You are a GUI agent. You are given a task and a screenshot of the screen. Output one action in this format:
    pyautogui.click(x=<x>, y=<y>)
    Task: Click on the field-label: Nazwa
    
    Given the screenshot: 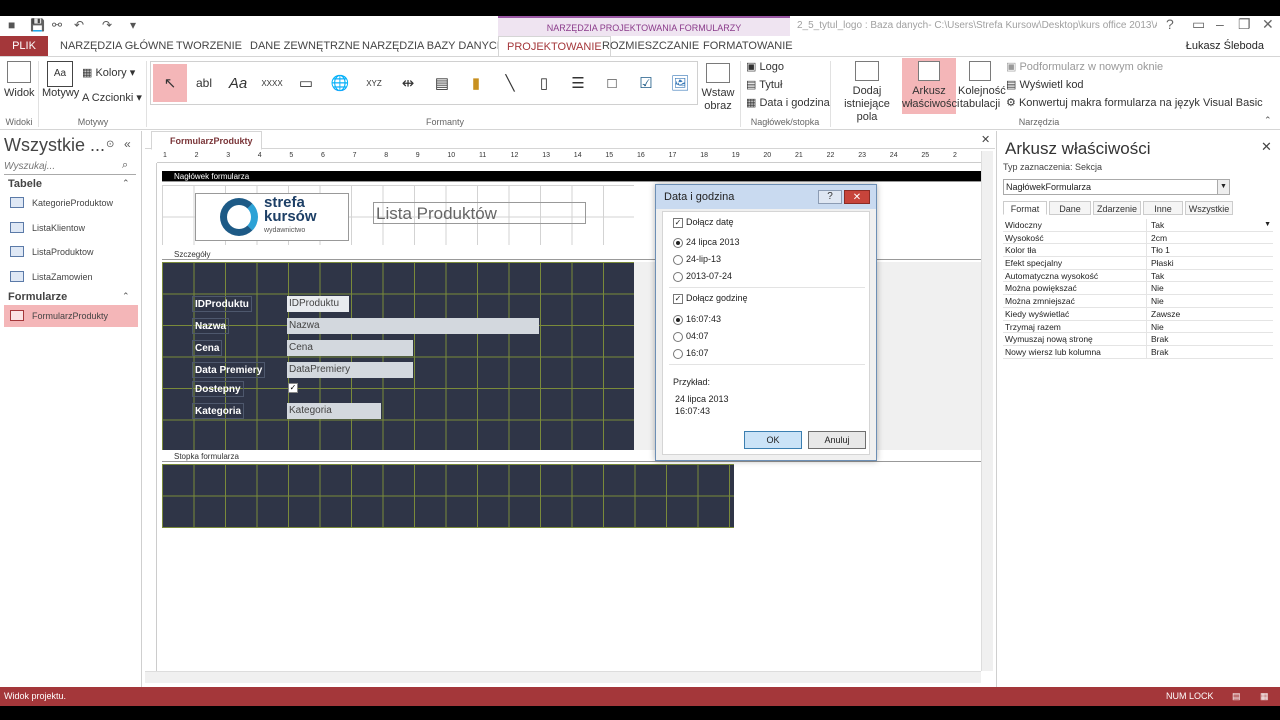 What is the action you would take?
    pyautogui.click(x=211, y=326)
    